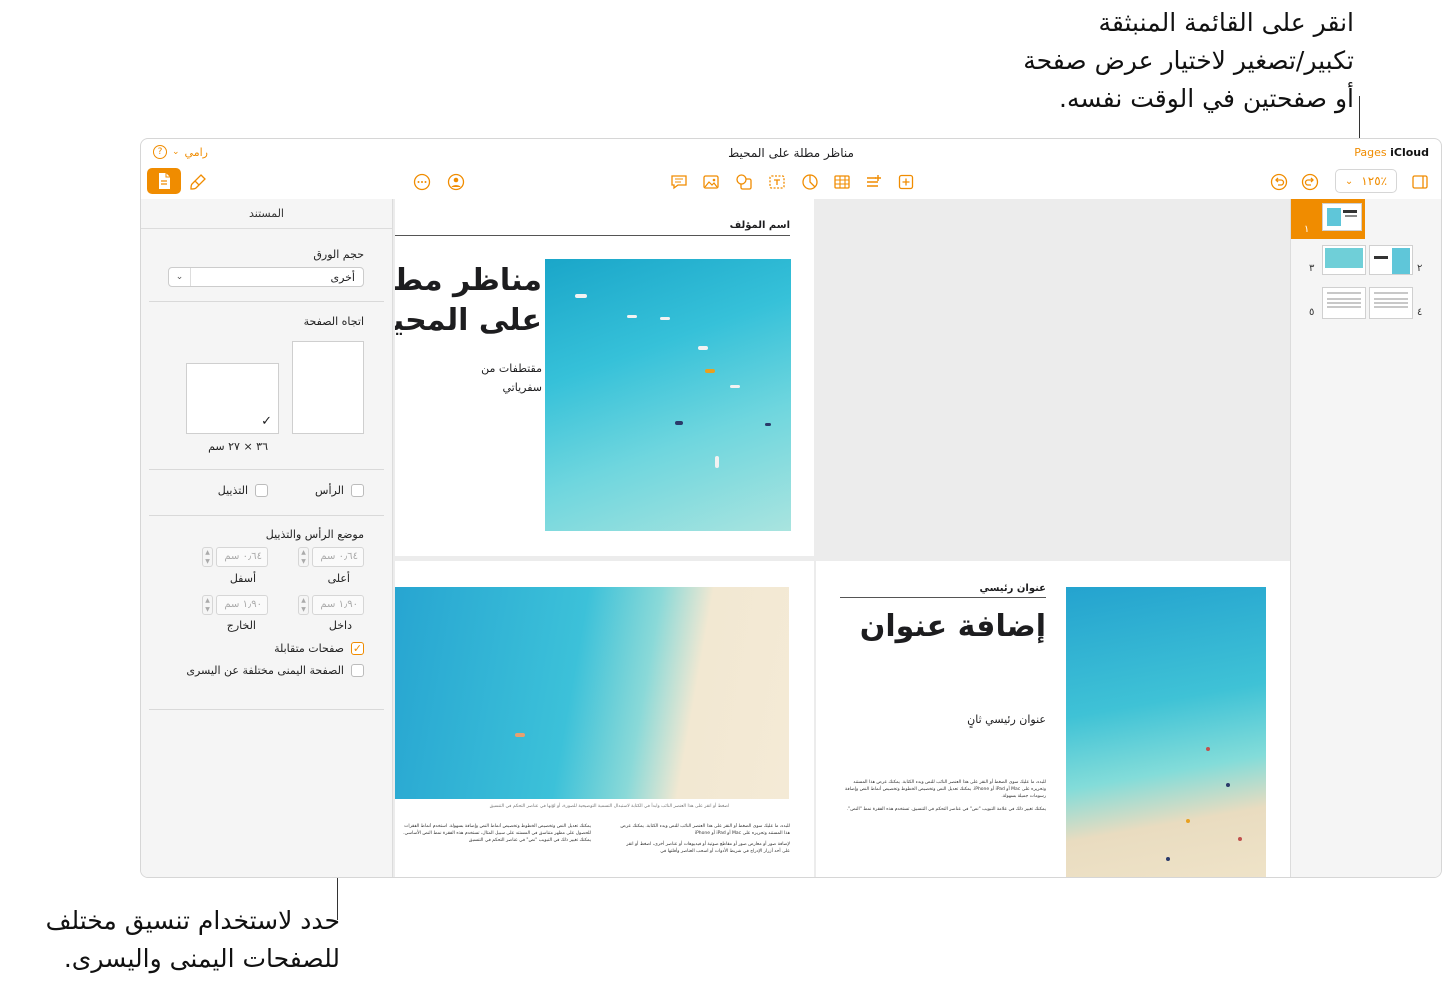  Describe the element at coordinates (791, 183) in the screenshot. I see `toolbar: ٪١٢٥ ⌄` at that location.